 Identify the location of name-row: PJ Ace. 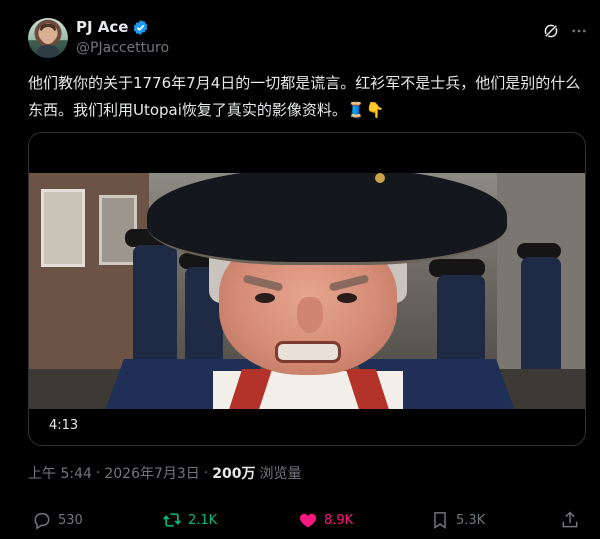
(112, 27).